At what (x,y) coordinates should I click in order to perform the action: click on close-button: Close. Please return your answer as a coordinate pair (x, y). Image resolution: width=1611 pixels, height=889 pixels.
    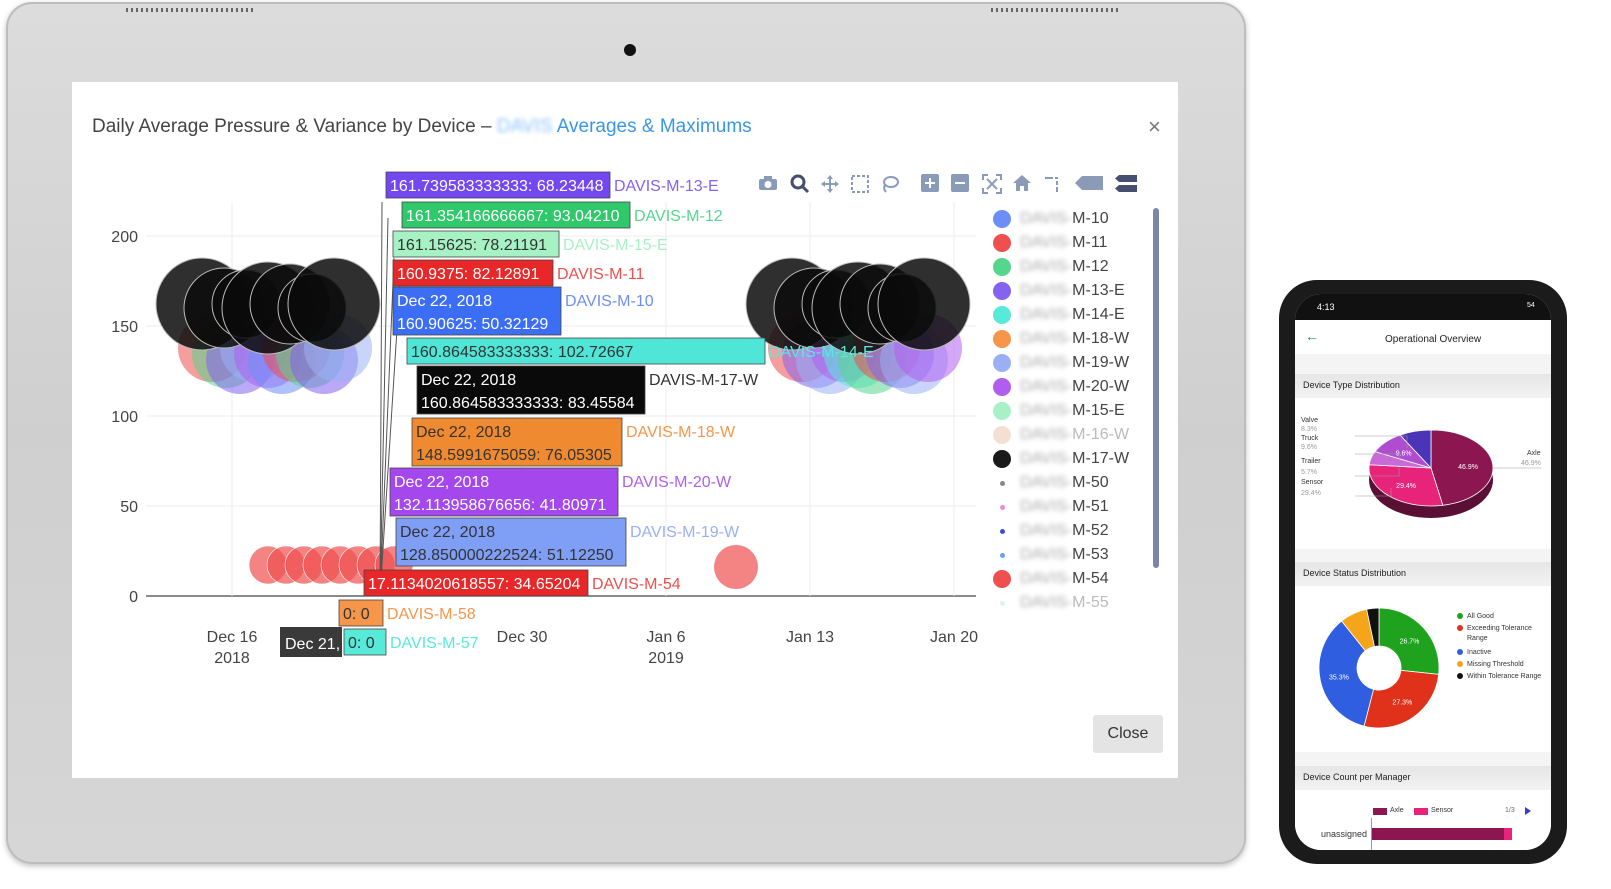
    Looking at the image, I should click on (1128, 734).